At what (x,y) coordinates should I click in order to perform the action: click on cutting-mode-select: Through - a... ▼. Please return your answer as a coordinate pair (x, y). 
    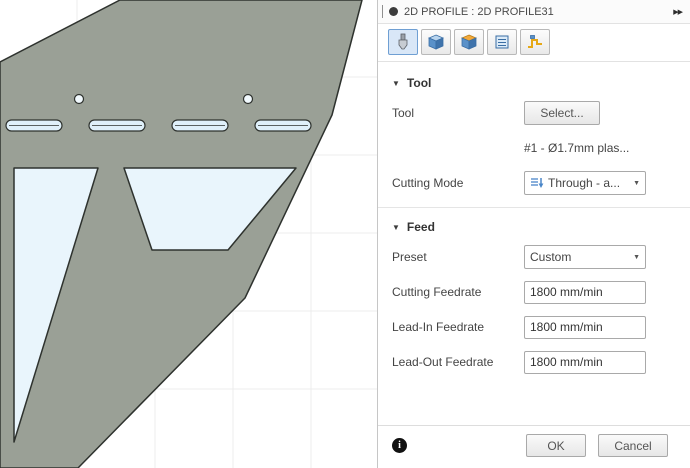
    Looking at the image, I should click on (585, 183).